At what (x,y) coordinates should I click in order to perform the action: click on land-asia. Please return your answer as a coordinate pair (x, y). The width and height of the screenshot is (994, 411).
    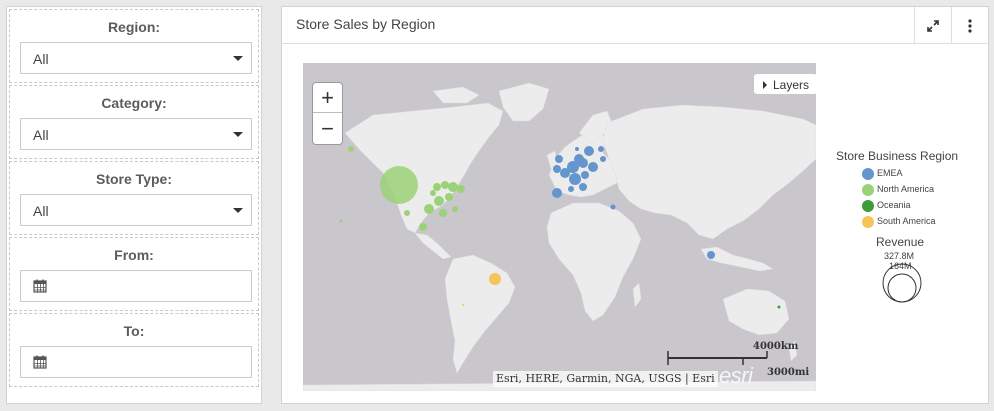
    Looking at the image, I should click on (709, 172).